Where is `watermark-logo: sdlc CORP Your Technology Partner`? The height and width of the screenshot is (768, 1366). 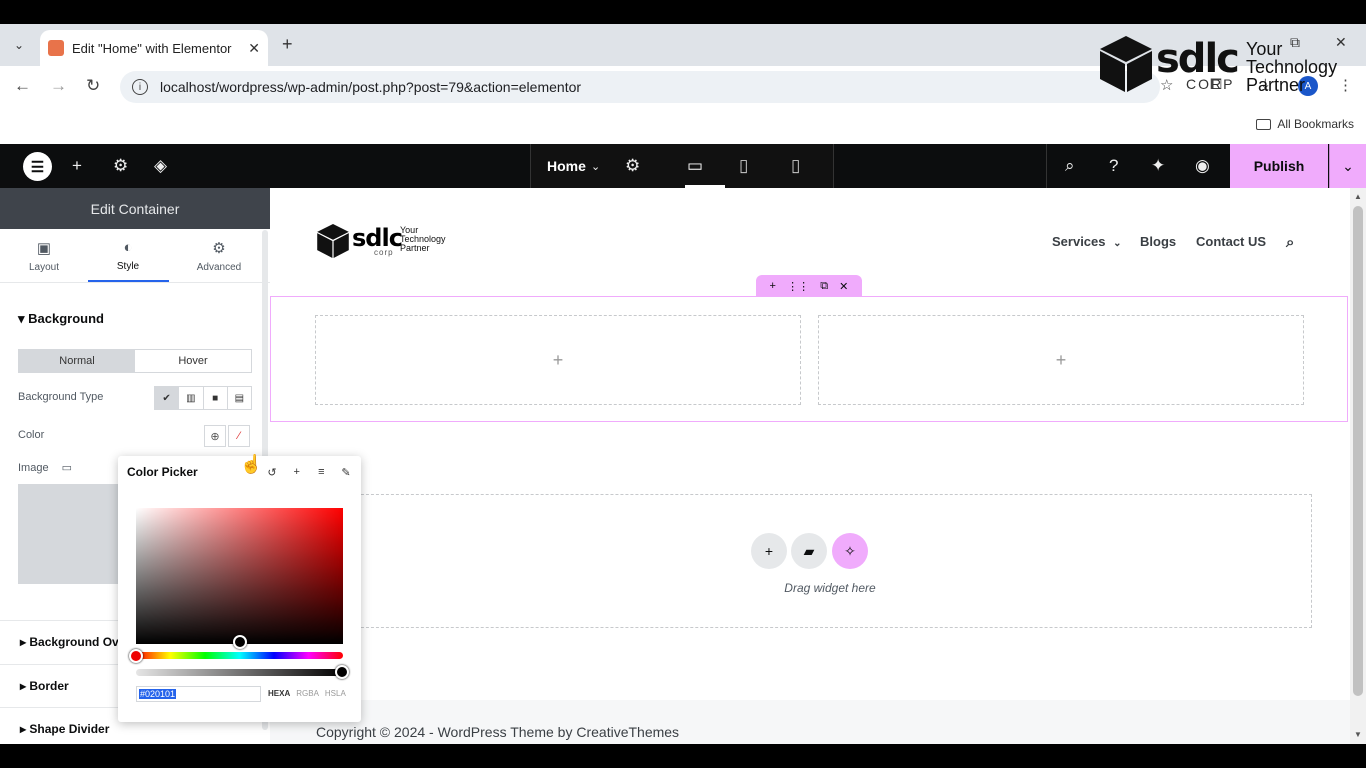
watermark-logo: sdlc CORP Your Technology Partner is located at coordinates (1223, 65).